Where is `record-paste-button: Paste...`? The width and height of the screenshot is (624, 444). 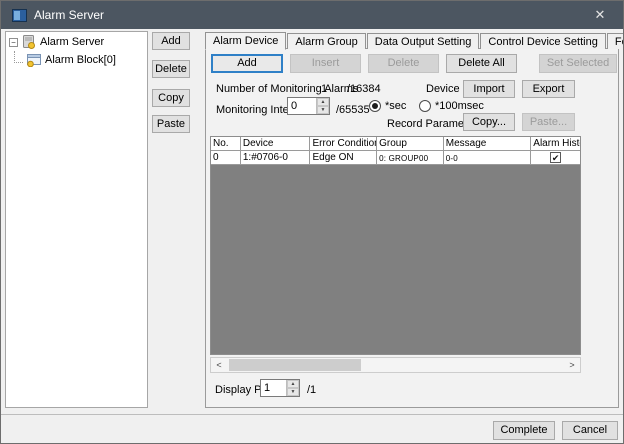 record-paste-button: Paste... is located at coordinates (548, 122).